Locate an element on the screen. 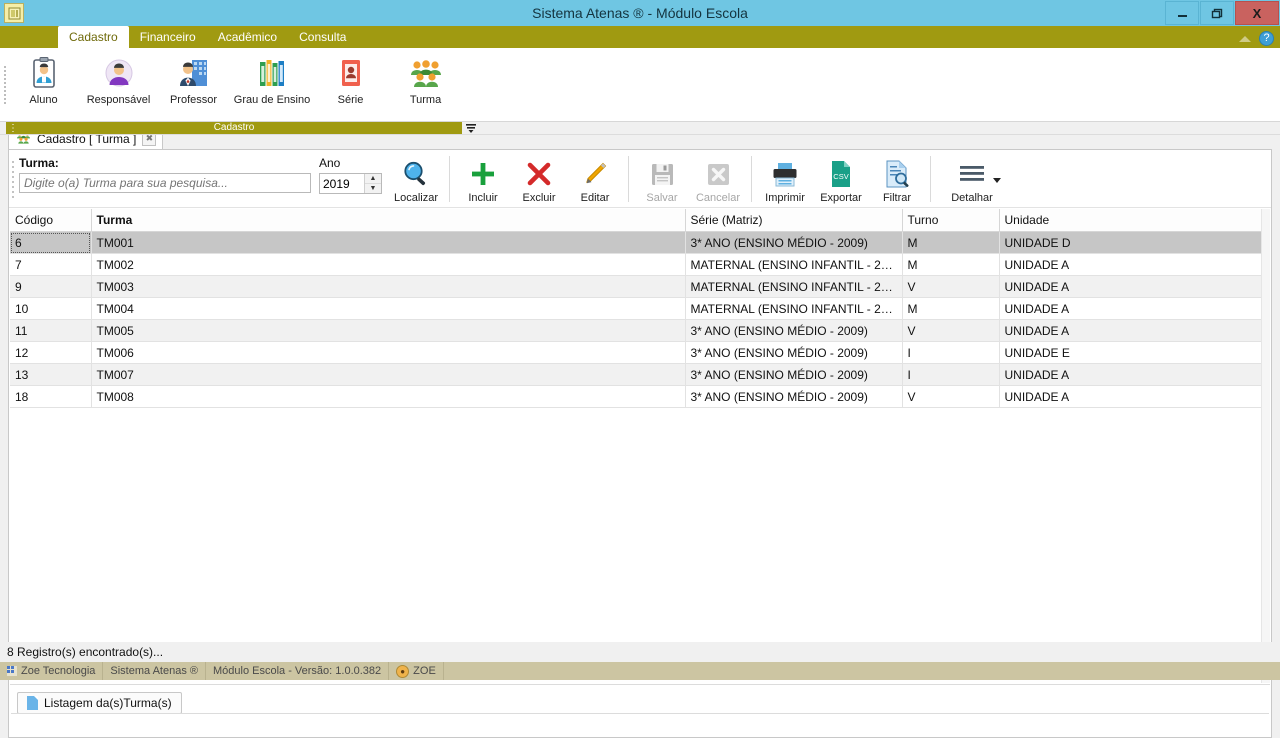 Image resolution: width=1280 pixels, height=738 pixels. incluir-button: Incluir is located at coordinates (483, 180).